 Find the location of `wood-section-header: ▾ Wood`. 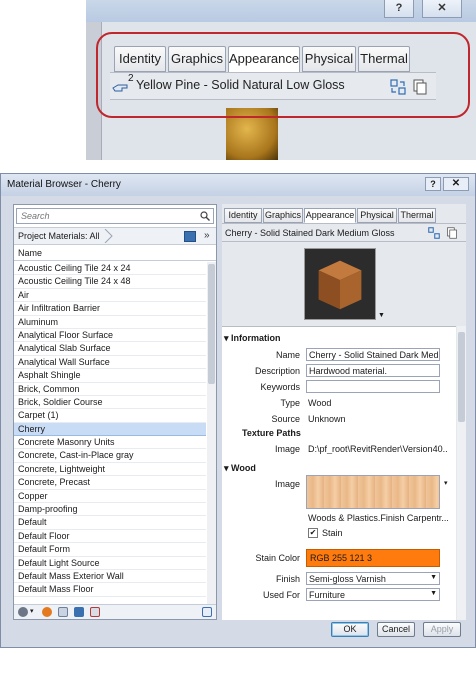

wood-section-header: ▾ Wood is located at coordinates (240, 468).